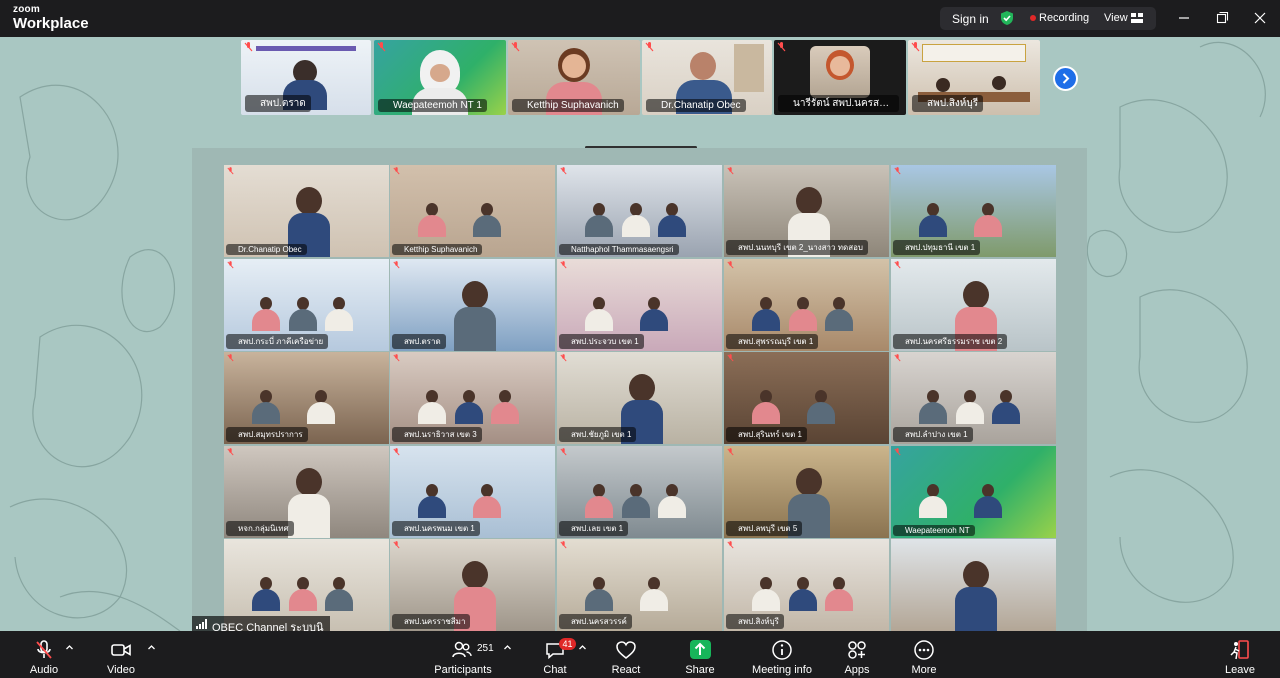 This screenshot has width=1280, height=678. I want to click on meeting-info-label: Meeting info, so click(782, 670).